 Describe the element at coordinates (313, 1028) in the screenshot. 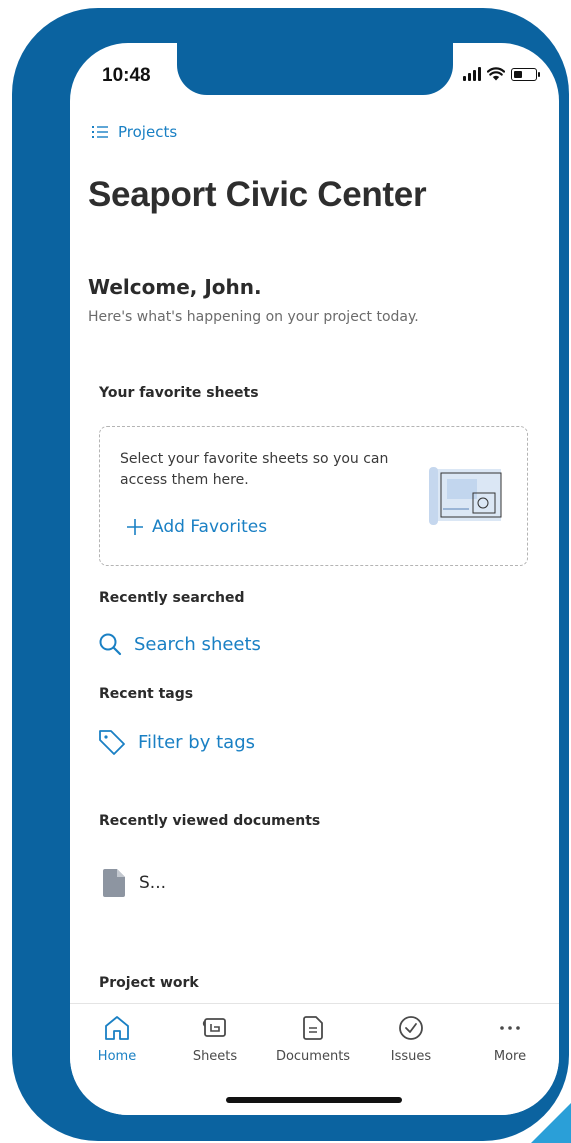

I see `documents-icon` at that location.